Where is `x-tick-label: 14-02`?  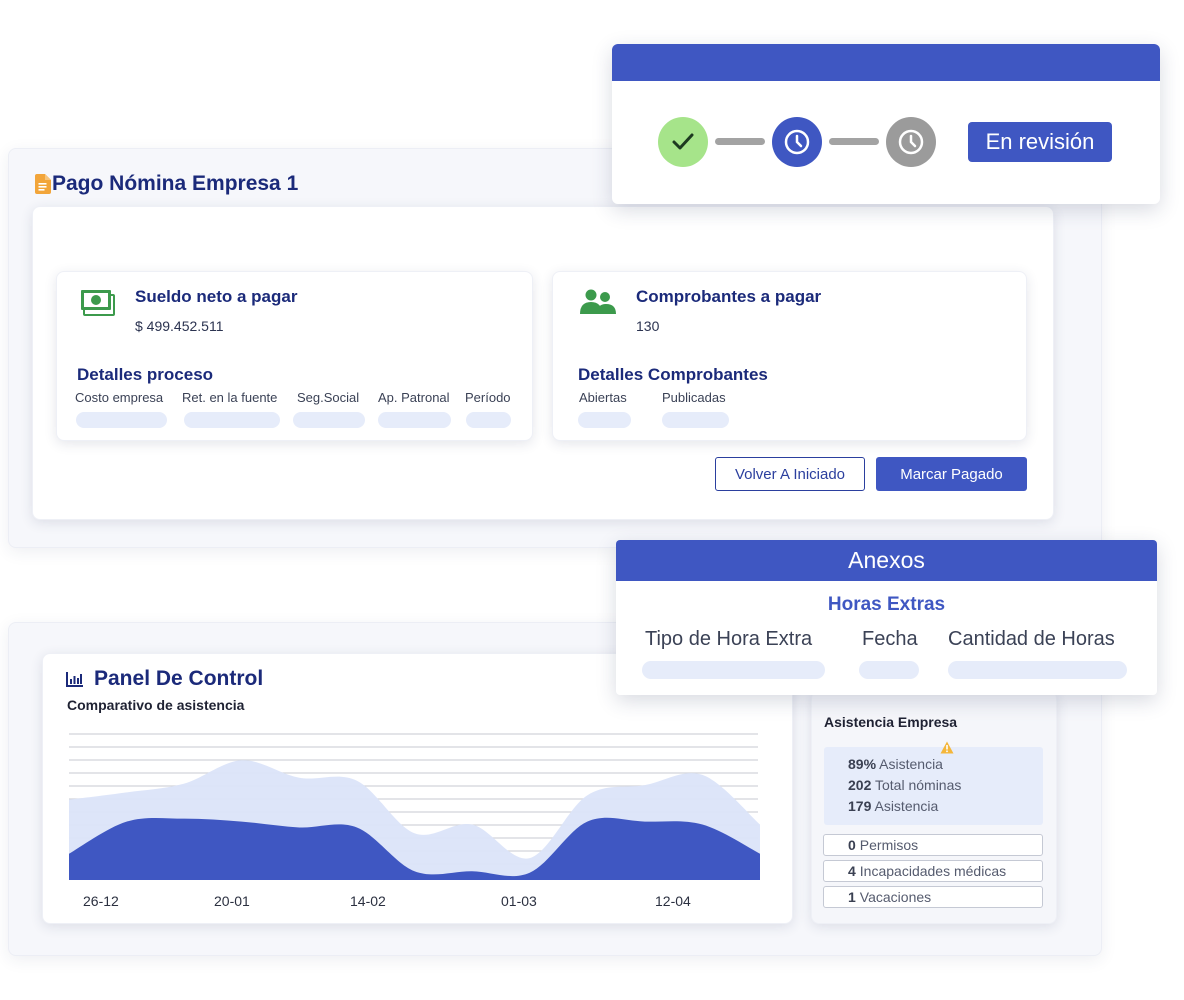 x-tick-label: 14-02 is located at coordinates (368, 901).